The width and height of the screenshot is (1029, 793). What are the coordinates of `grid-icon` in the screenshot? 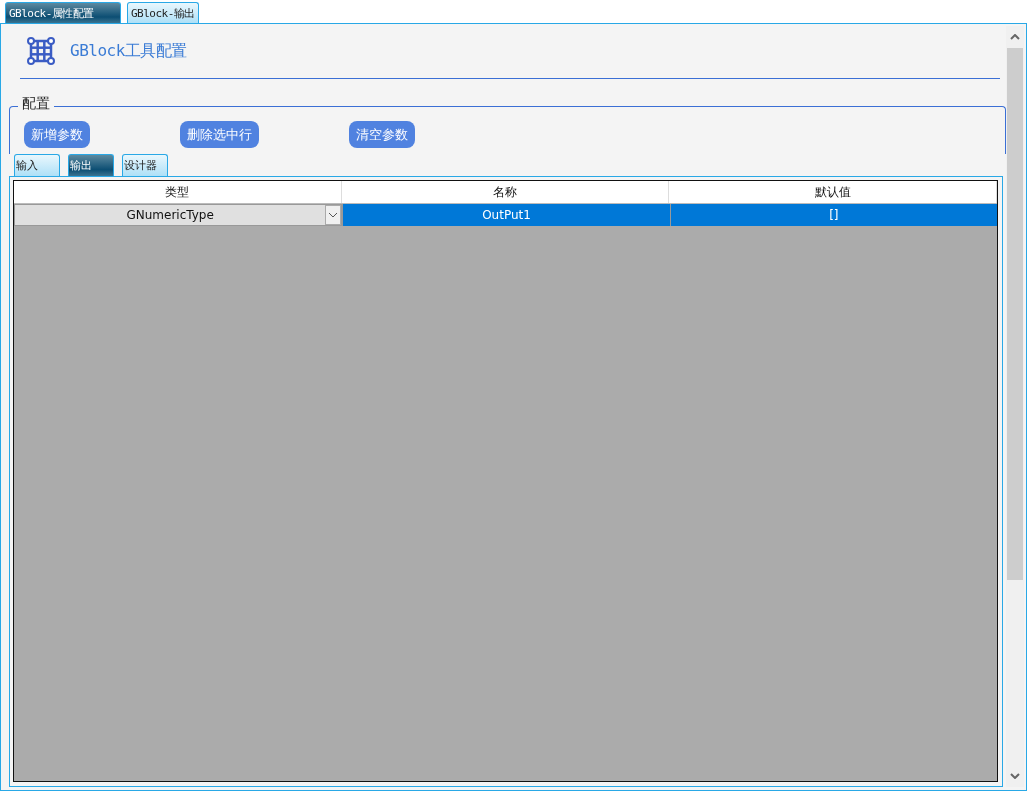 It's located at (41, 51).